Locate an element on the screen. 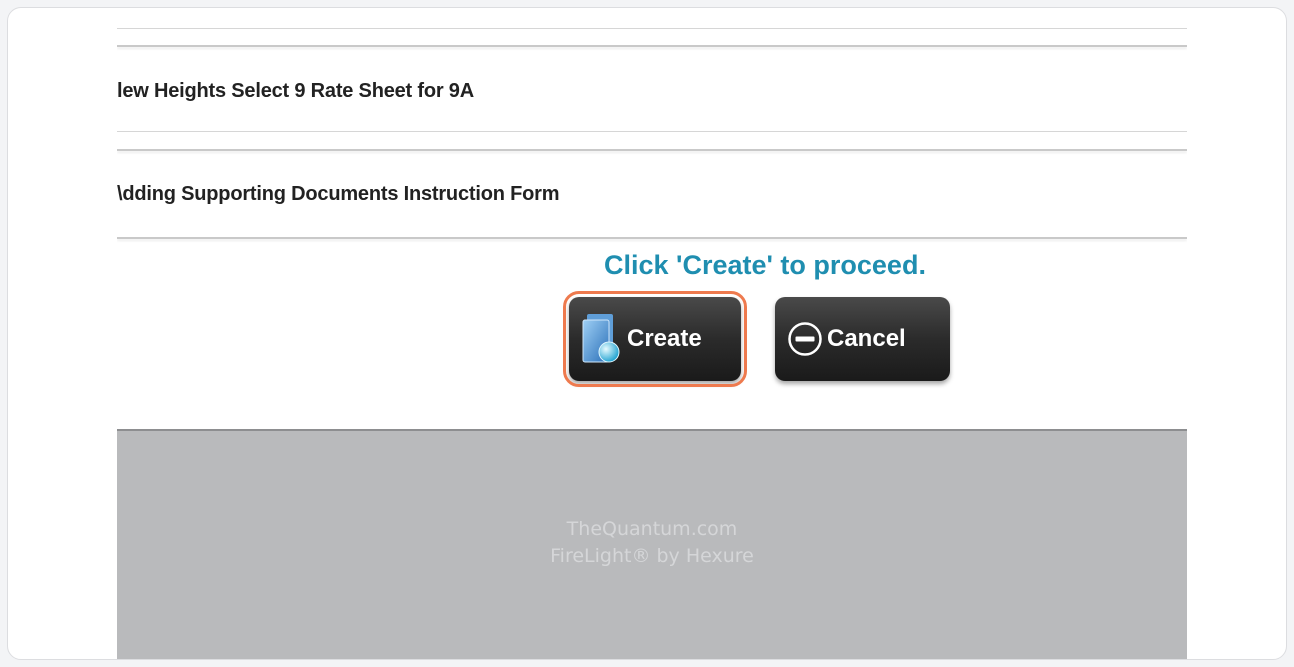 The height and width of the screenshot is (667, 1294). footer-site-name: TheQuantum.com is located at coordinates (652, 529).